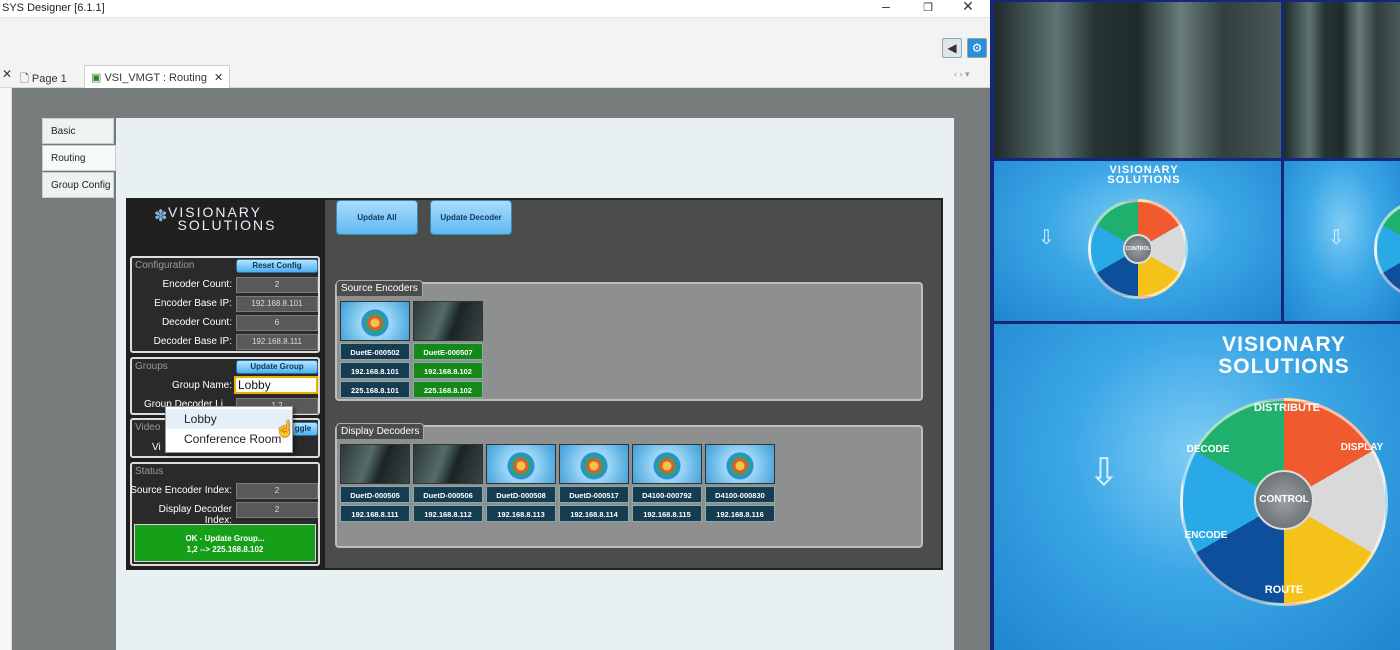  I want to click on decoder-ip-tag: 192.168.8.111, so click(375, 513).